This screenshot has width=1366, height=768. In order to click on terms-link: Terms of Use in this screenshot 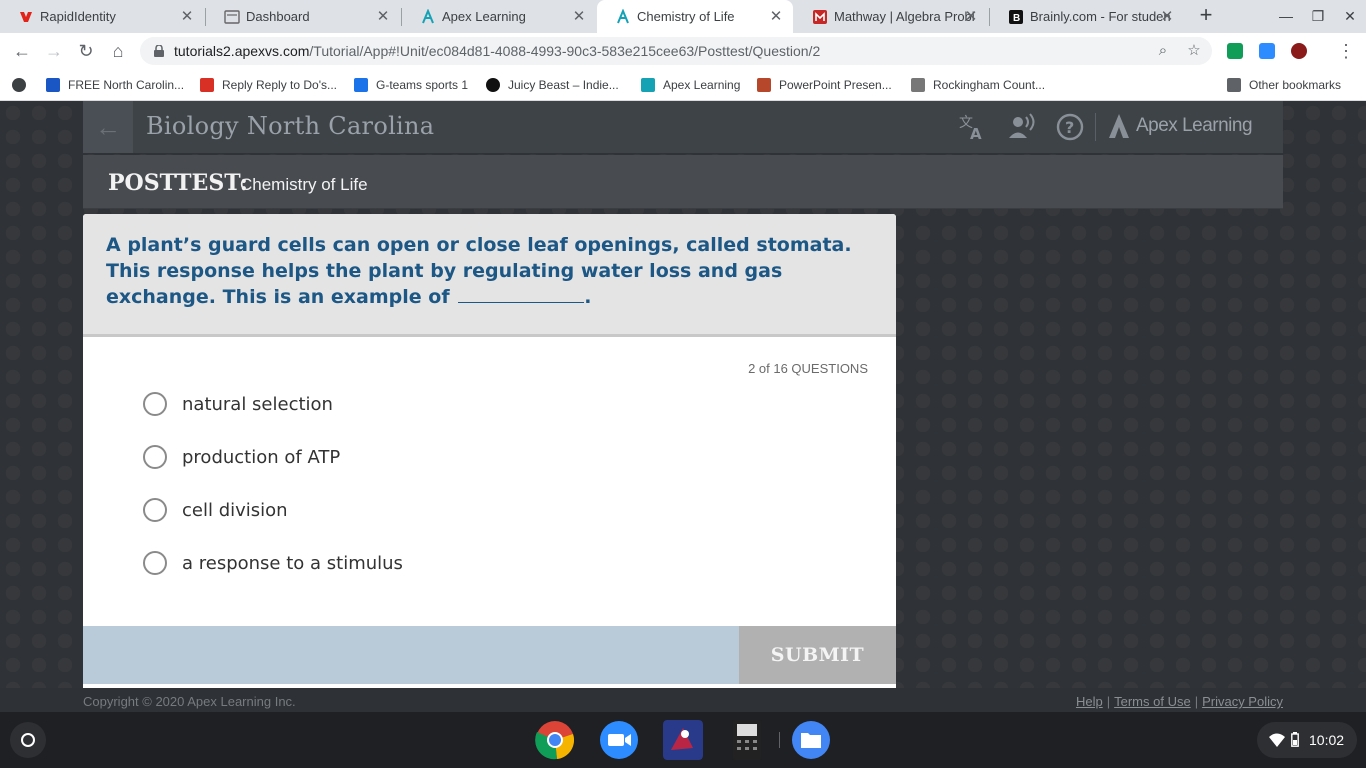, I will do `click(1152, 701)`.